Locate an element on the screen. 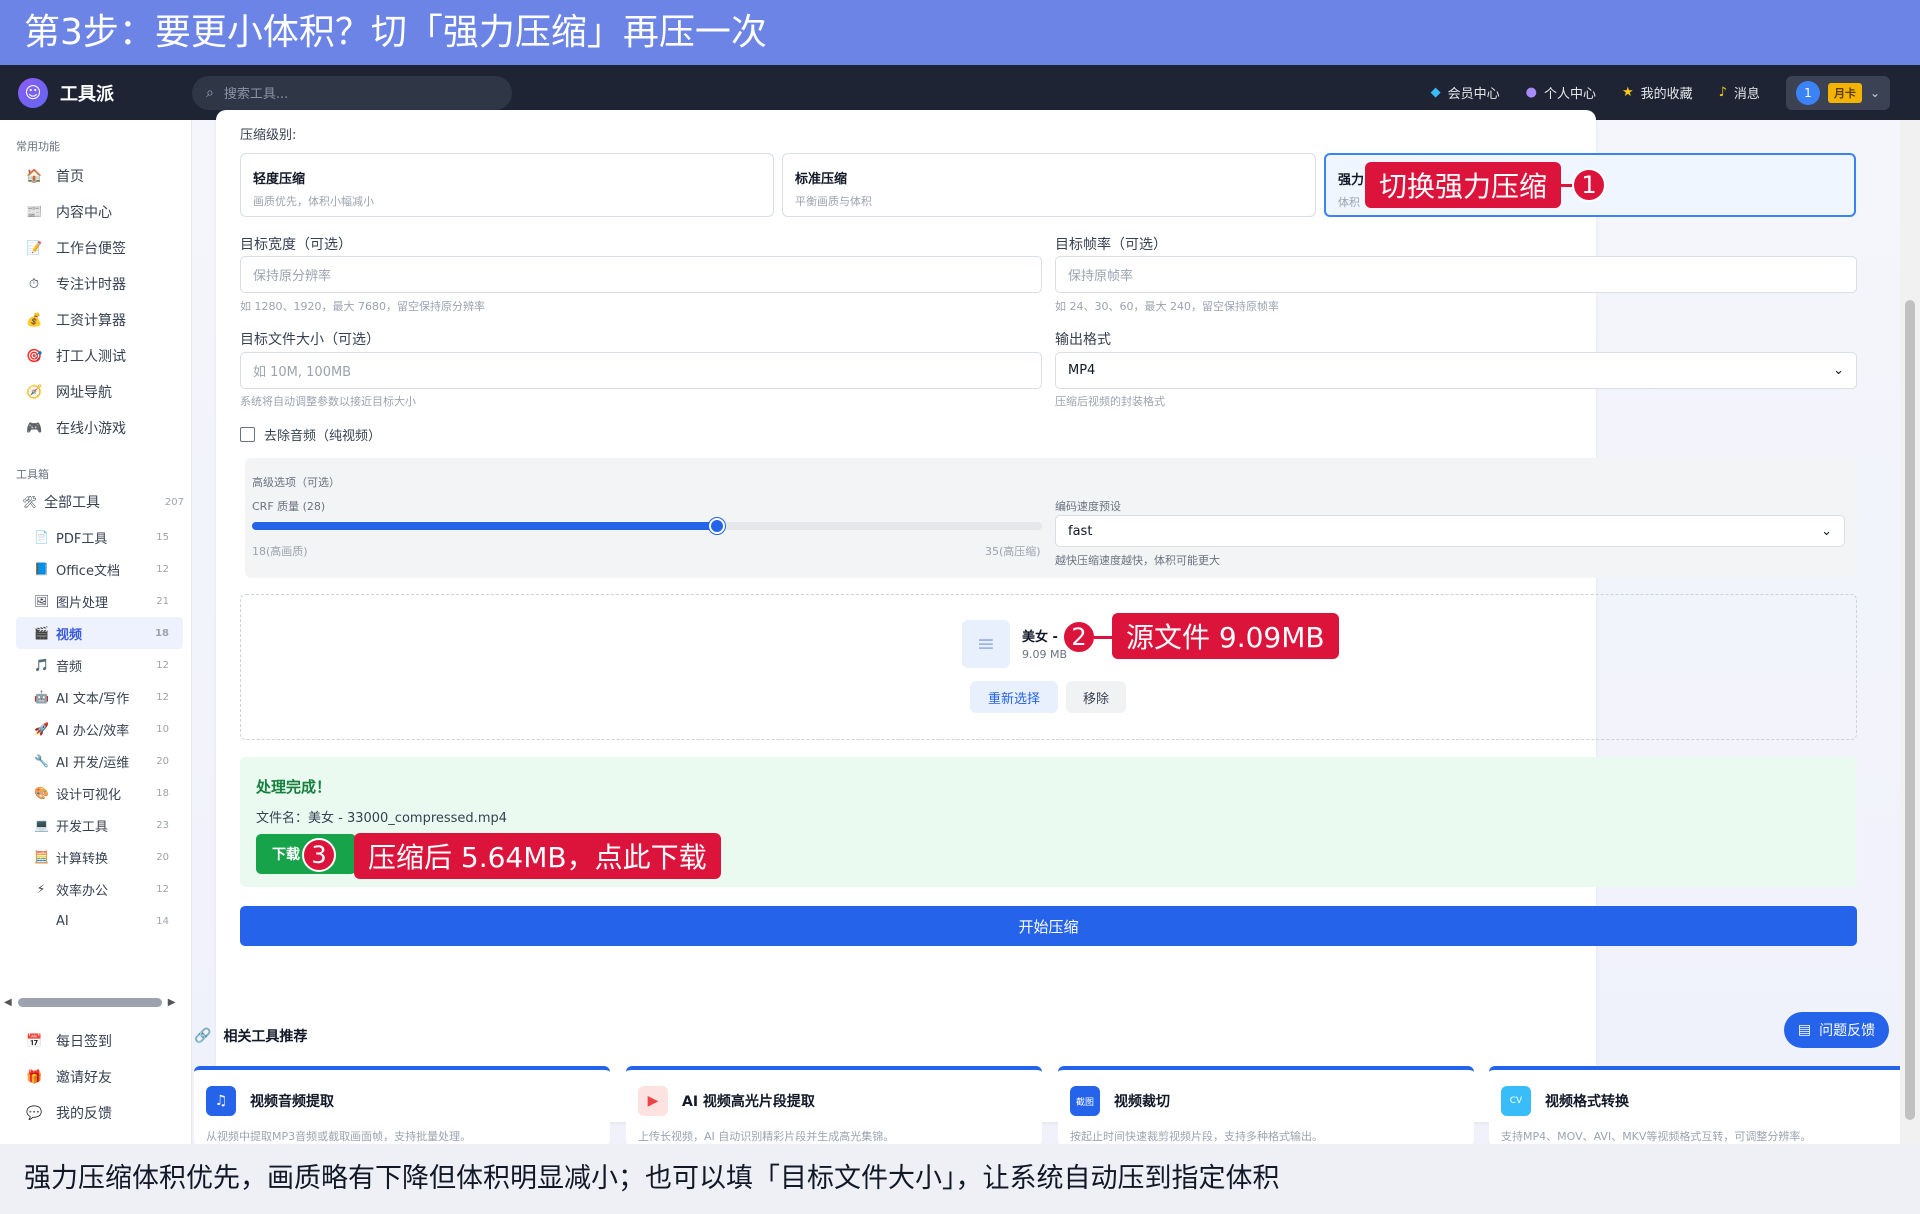 This screenshot has height=1214, width=1920. sidebar-item-category: 🔧 AI 开发/运维 20 is located at coordinates (99, 761).